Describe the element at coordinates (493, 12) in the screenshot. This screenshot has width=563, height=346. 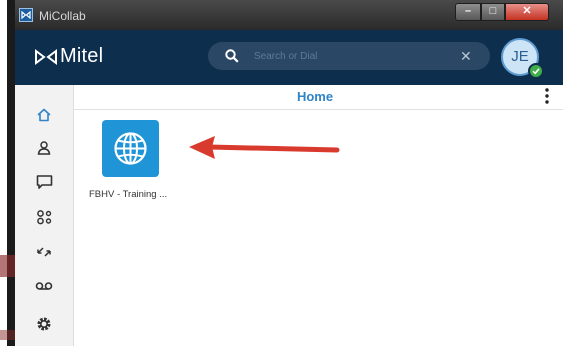
I see `maximize-button: □` at that location.